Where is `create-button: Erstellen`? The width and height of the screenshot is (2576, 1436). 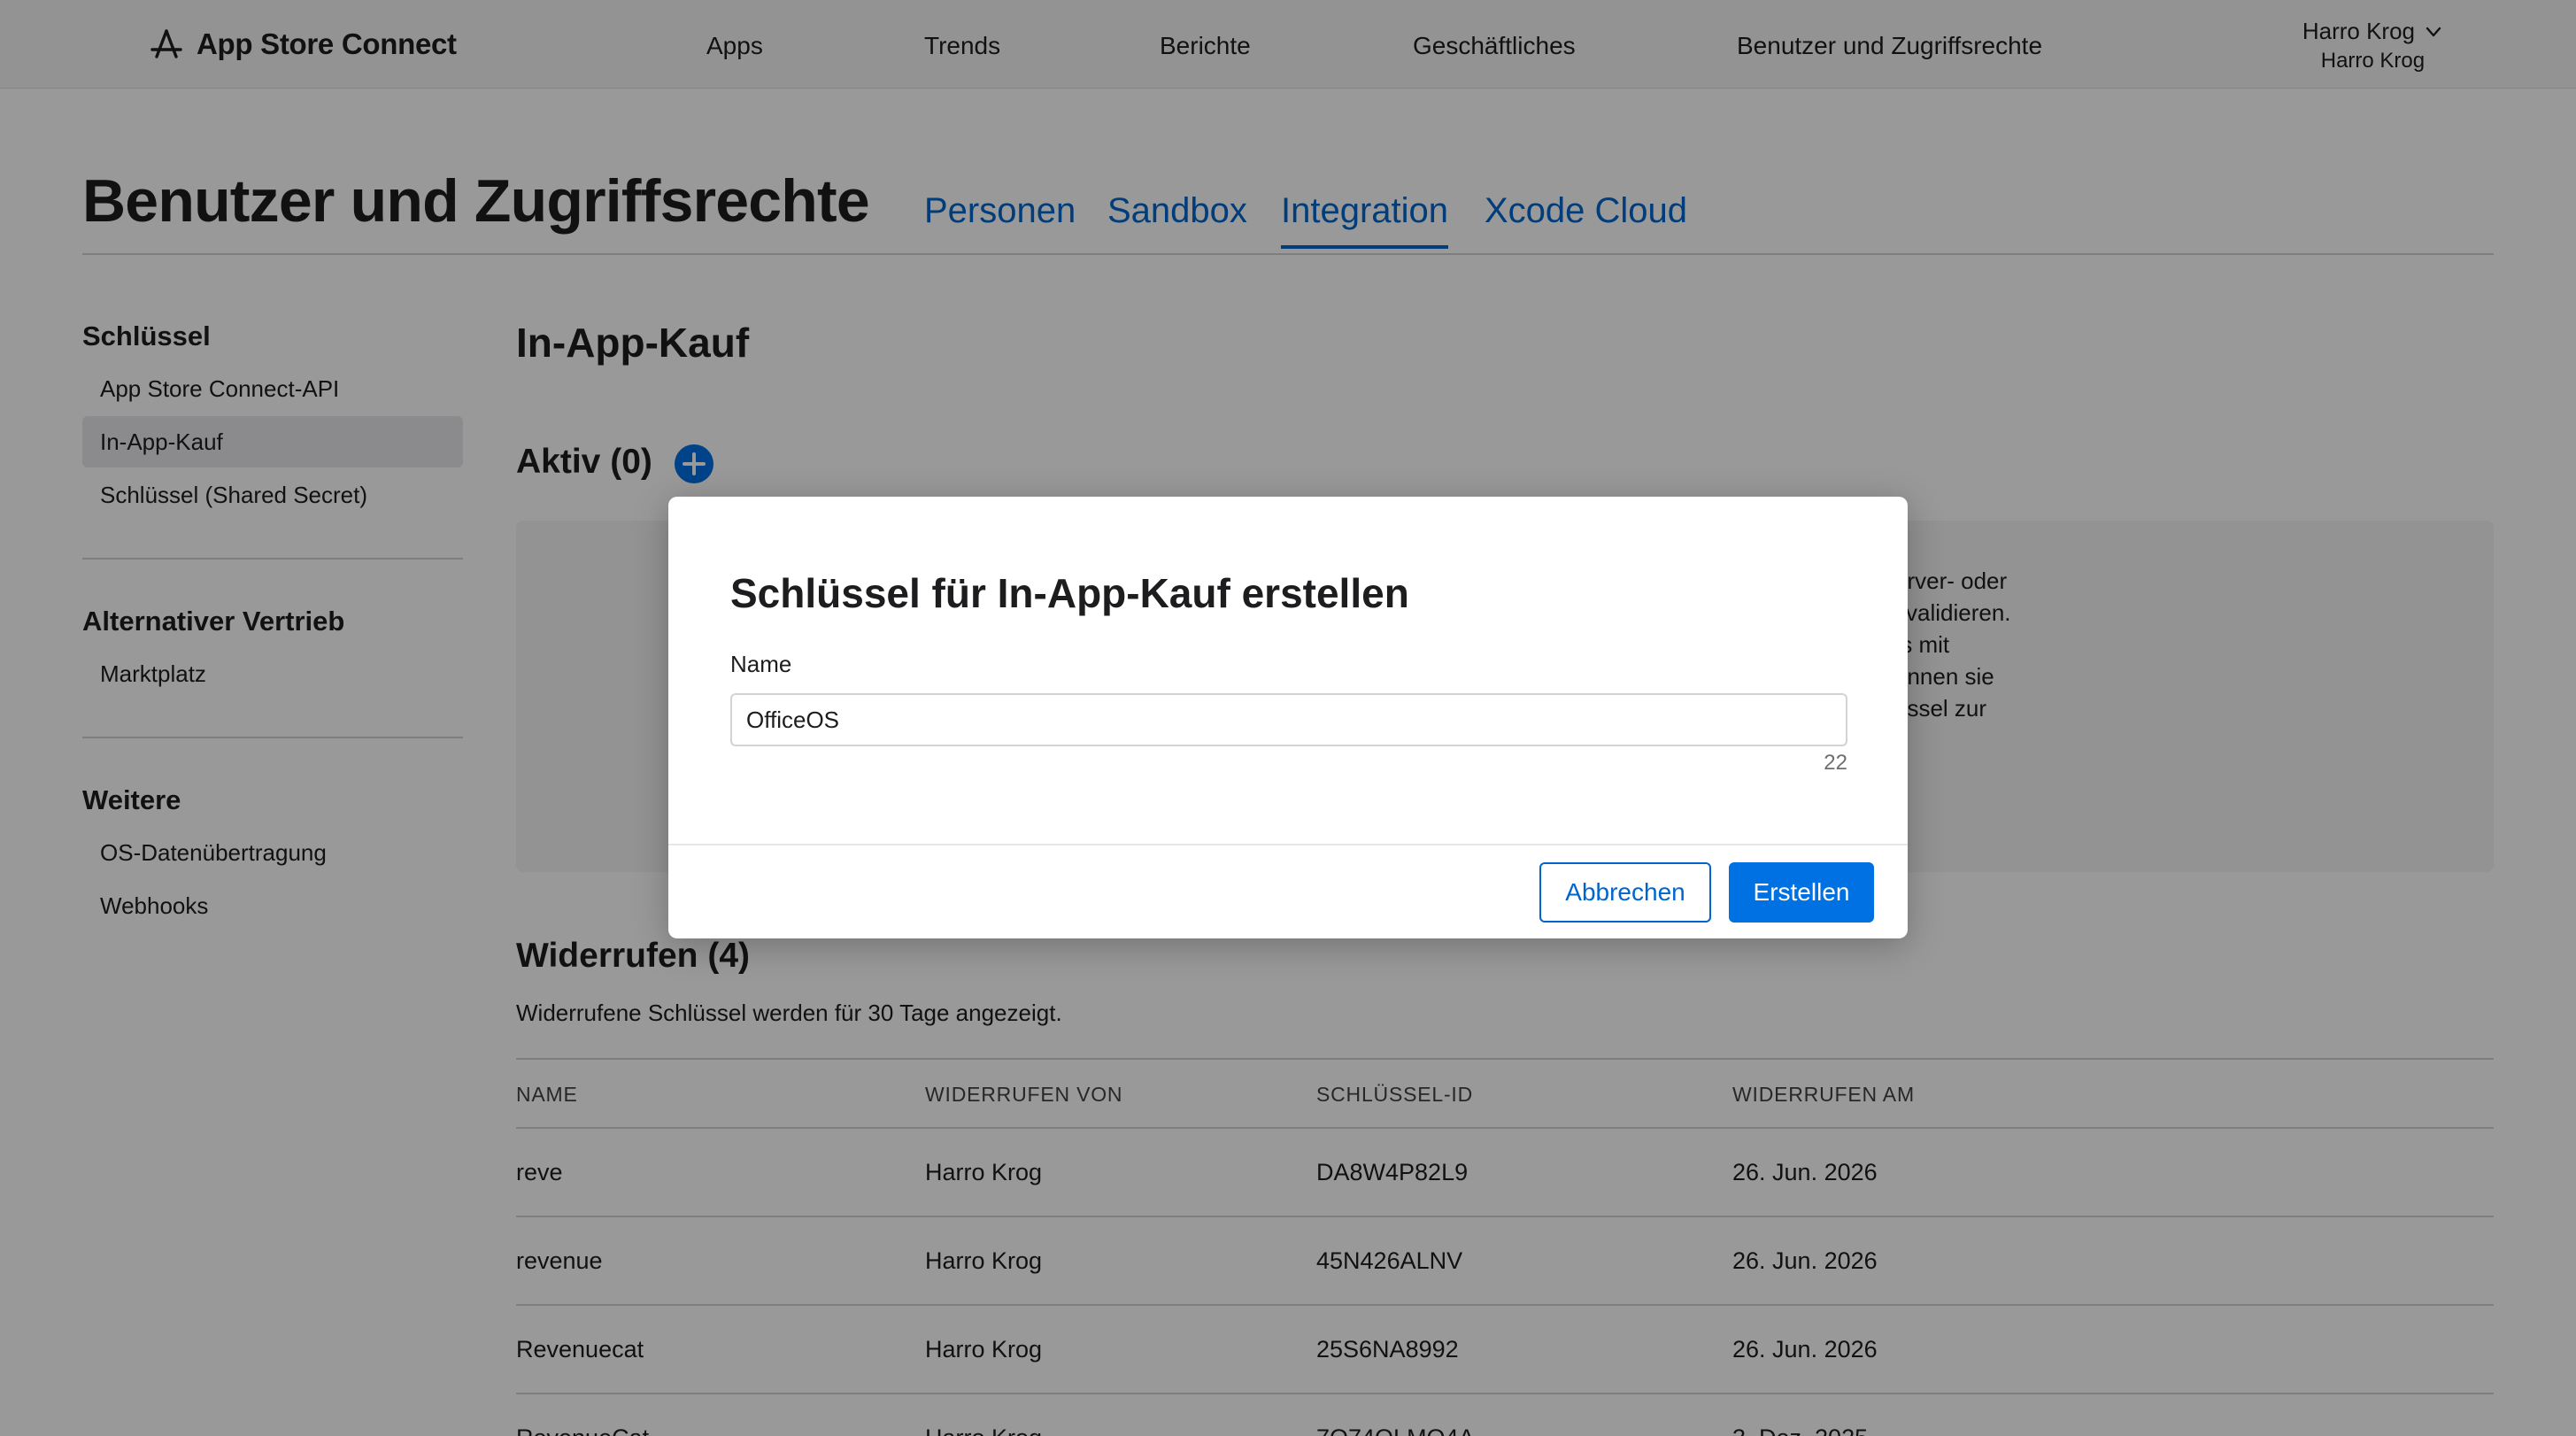 create-button: Erstellen is located at coordinates (1801, 892).